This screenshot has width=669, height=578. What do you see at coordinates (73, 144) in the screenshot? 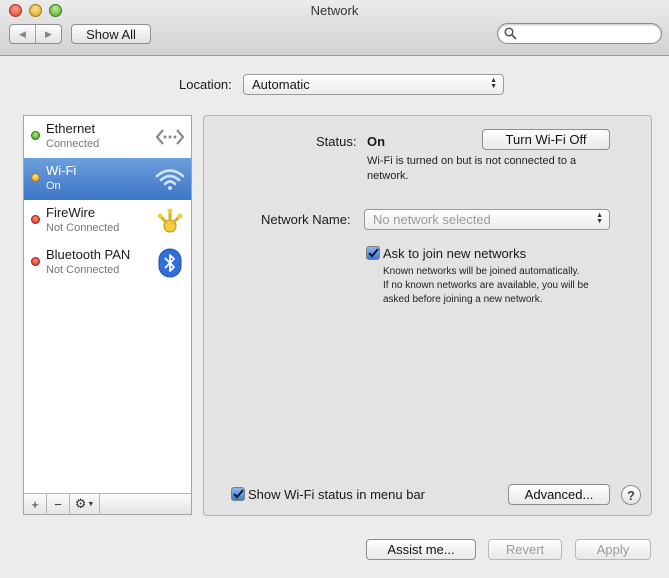
I see `service-status: Connected` at bounding box center [73, 144].